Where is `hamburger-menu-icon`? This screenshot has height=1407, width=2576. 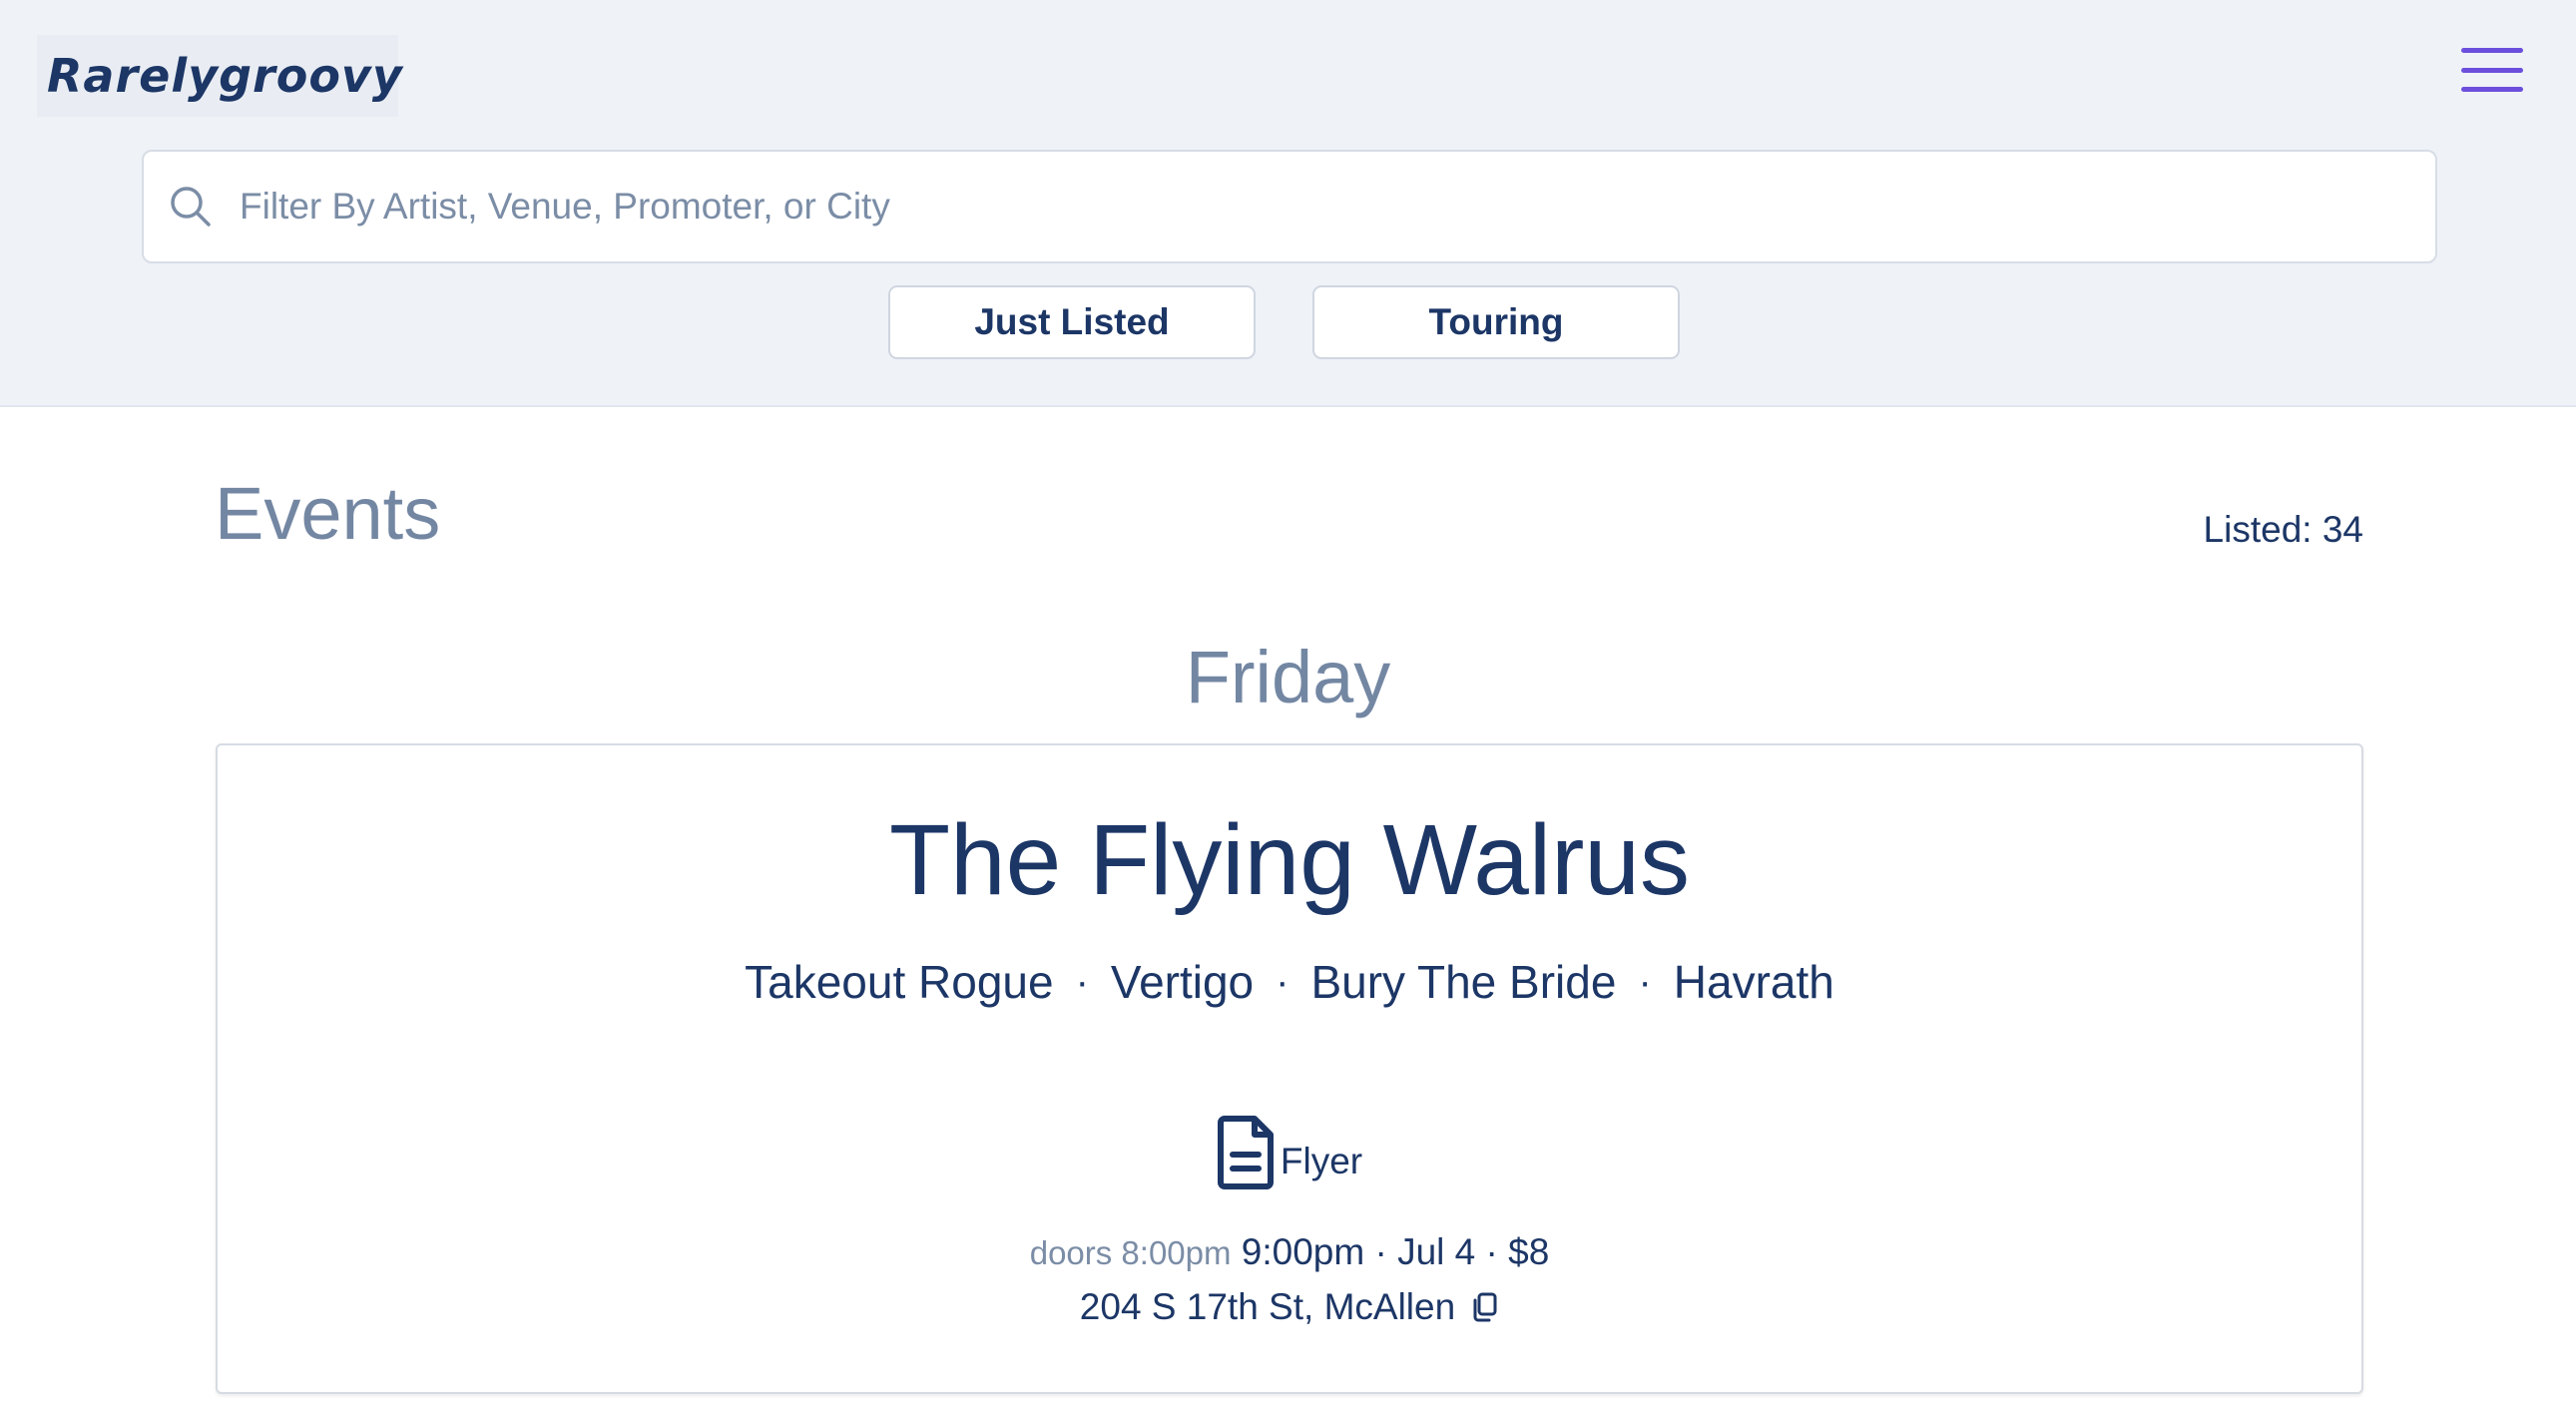 hamburger-menu-icon is located at coordinates (2492, 70).